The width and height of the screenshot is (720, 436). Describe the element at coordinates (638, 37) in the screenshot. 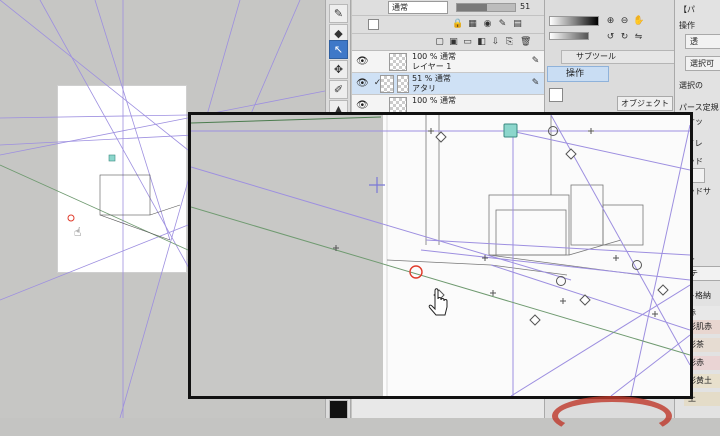

I see `flip-icon: ⇋` at that location.